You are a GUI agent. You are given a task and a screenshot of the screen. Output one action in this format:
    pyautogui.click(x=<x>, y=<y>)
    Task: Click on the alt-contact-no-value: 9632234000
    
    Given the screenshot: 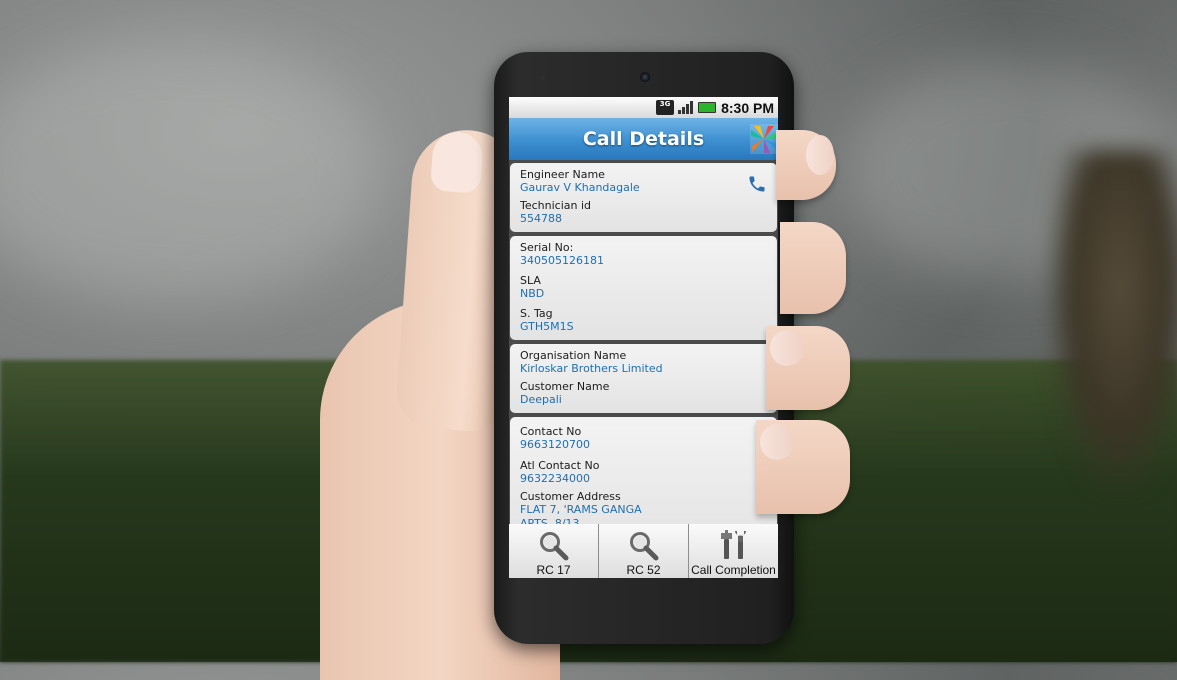 What is the action you would take?
    pyautogui.click(x=643, y=479)
    